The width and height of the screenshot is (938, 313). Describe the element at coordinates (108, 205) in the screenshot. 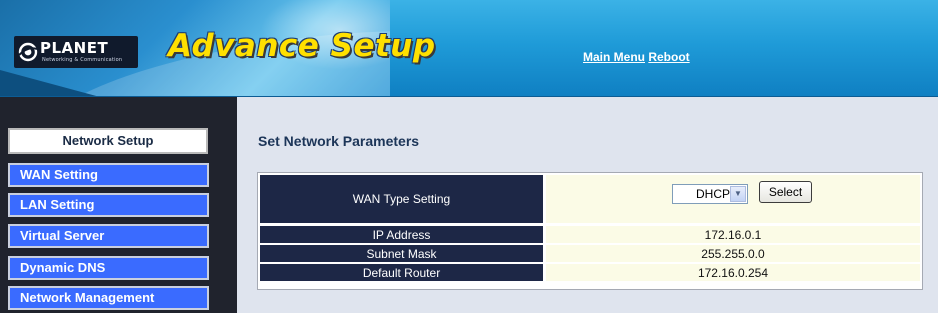

I see `sidebar-item-lan-setting: LAN Setting` at that location.